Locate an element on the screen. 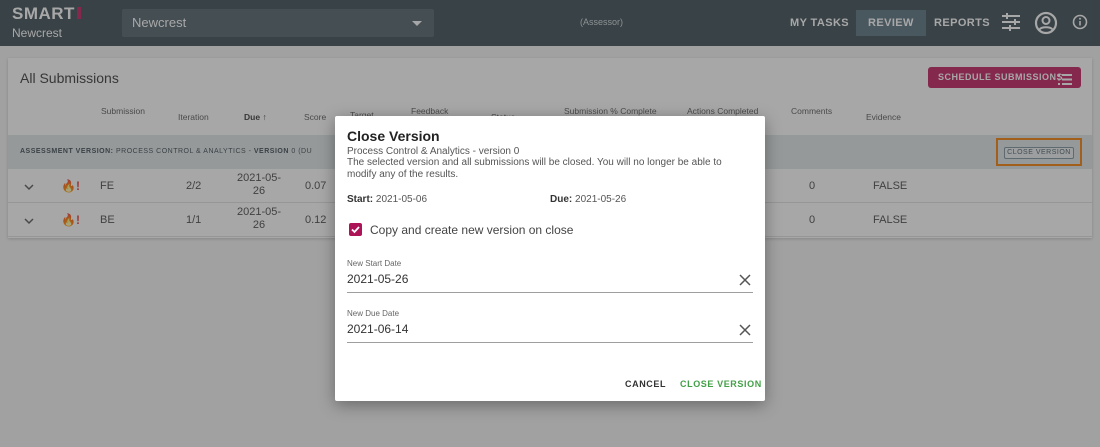 This screenshot has width=1100, height=447. new-due-date-input is located at coordinates (537, 329).